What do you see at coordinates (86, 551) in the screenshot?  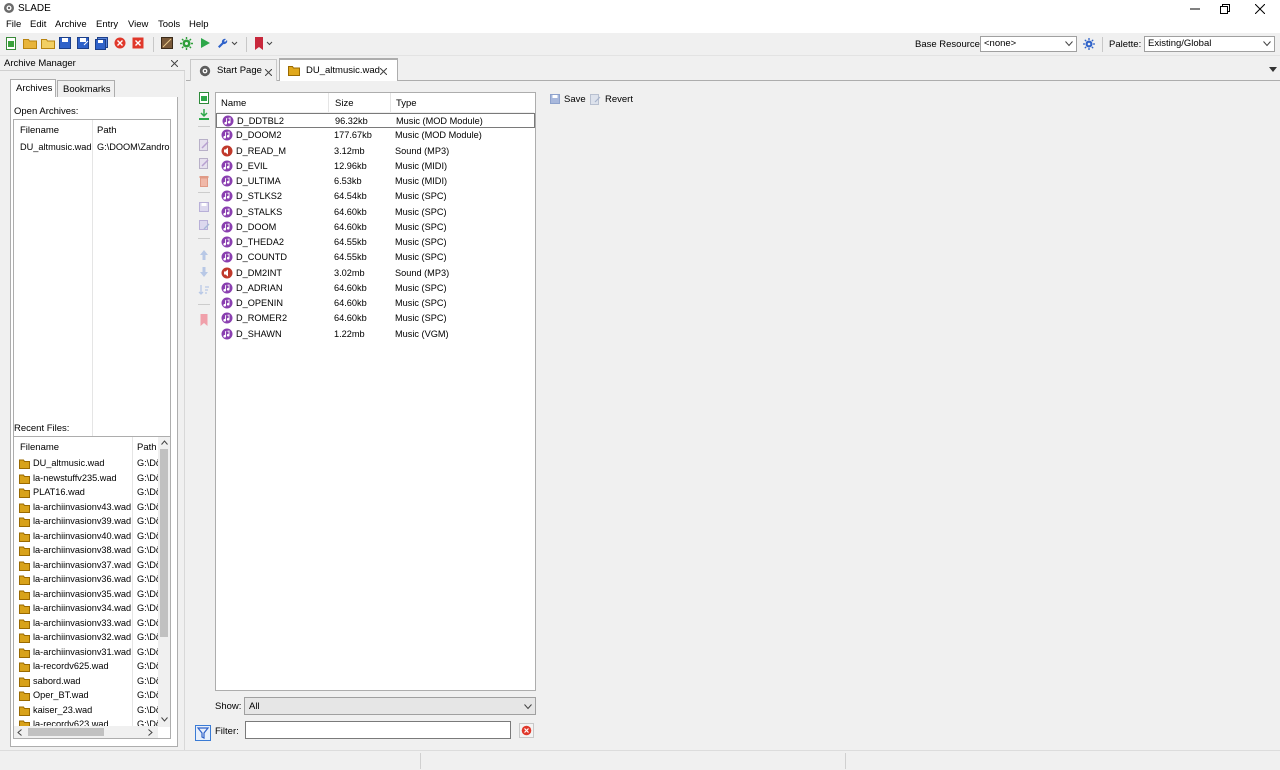 I see `recent-file-row: la-archiinvasionv38.wad G:\Dö` at bounding box center [86, 551].